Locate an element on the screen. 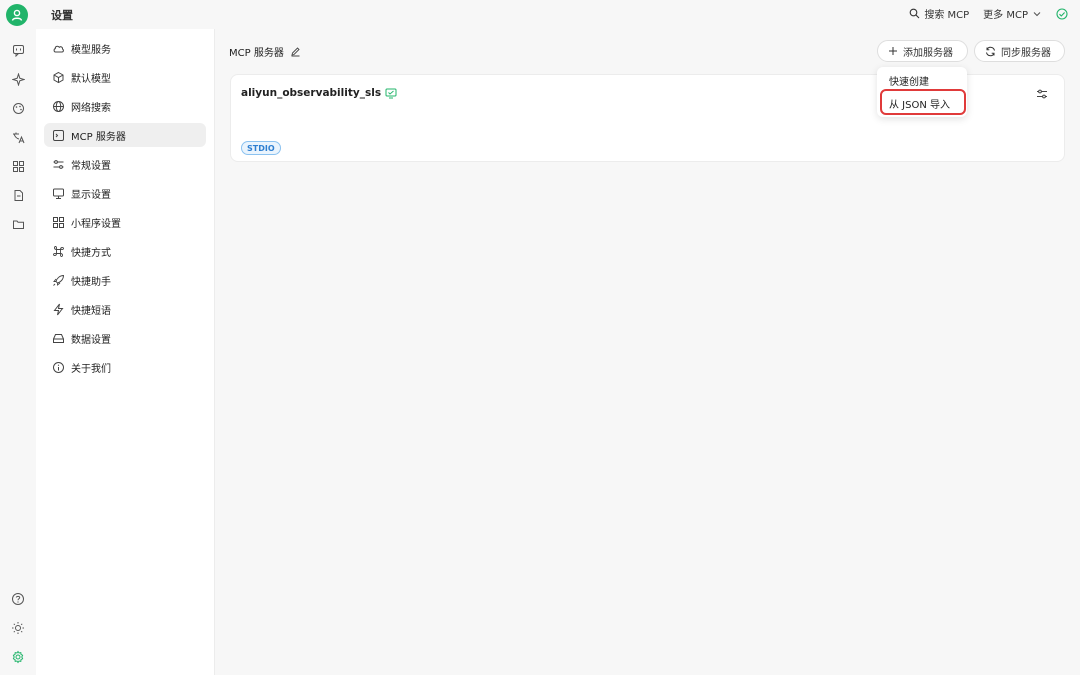  cube-icon is located at coordinates (58, 77).